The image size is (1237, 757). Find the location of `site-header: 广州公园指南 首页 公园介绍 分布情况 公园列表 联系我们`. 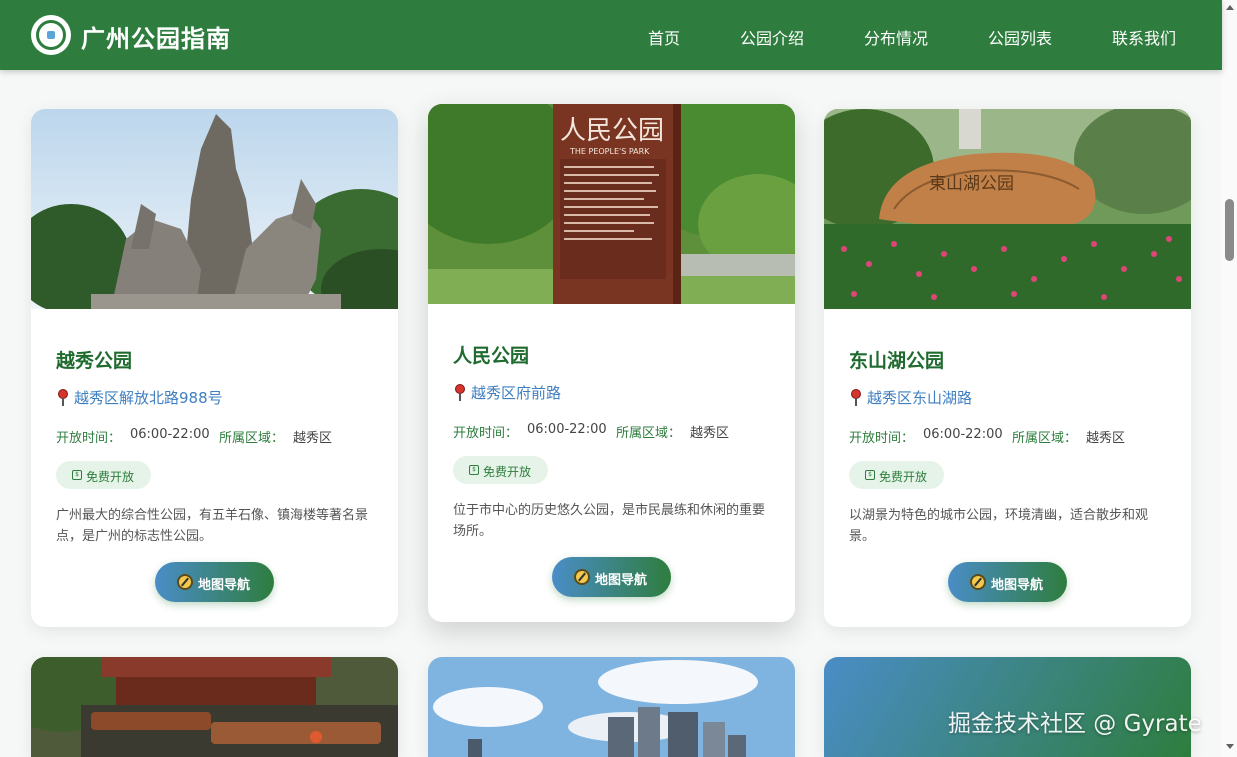

site-header: 广州公园指南 首页 公园介绍 分布情况 公园列表 联系我们 is located at coordinates (611, 35).